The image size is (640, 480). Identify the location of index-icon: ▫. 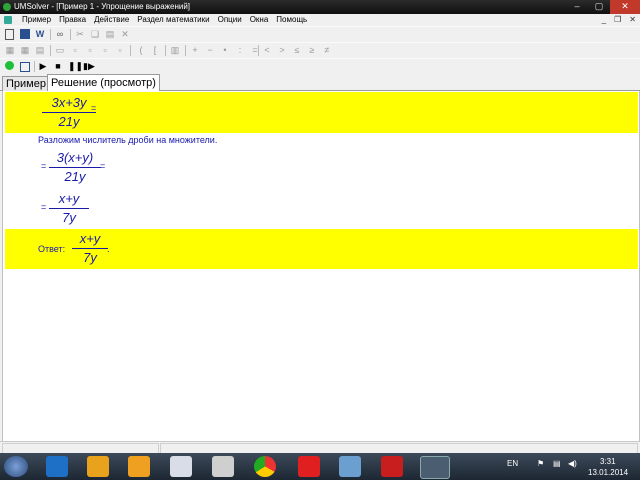
(105, 50).